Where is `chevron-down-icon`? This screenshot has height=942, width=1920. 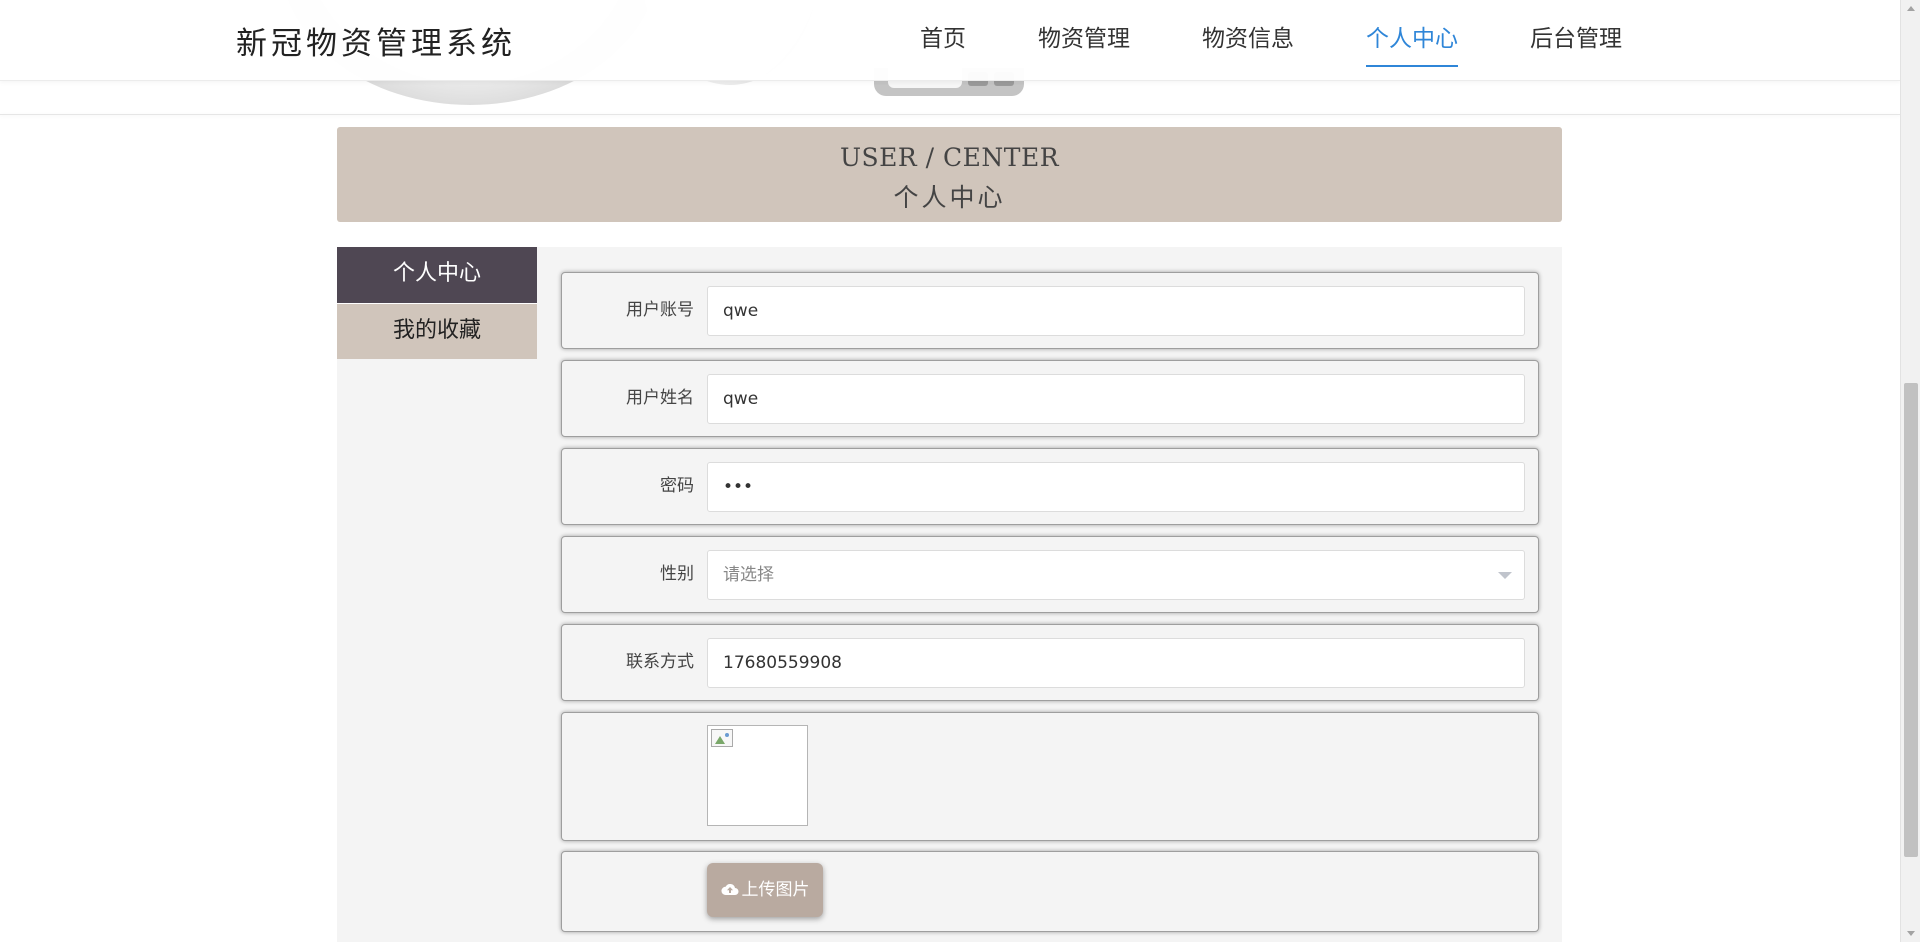
chevron-down-icon is located at coordinates (1505, 575).